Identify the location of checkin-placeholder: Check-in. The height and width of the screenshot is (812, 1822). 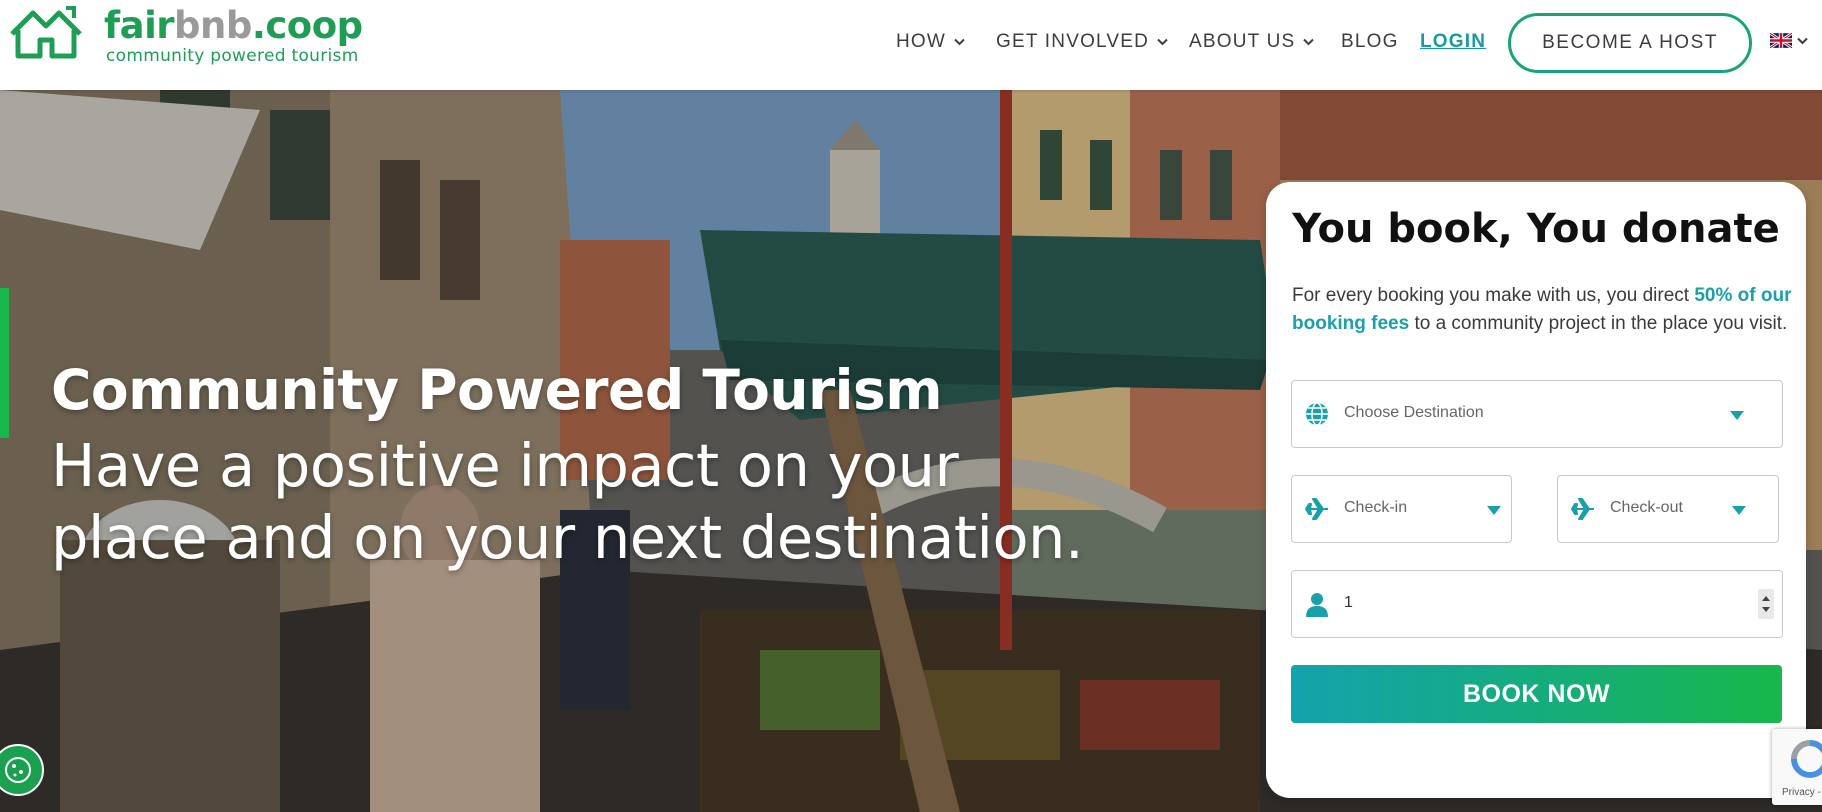
(1376, 507).